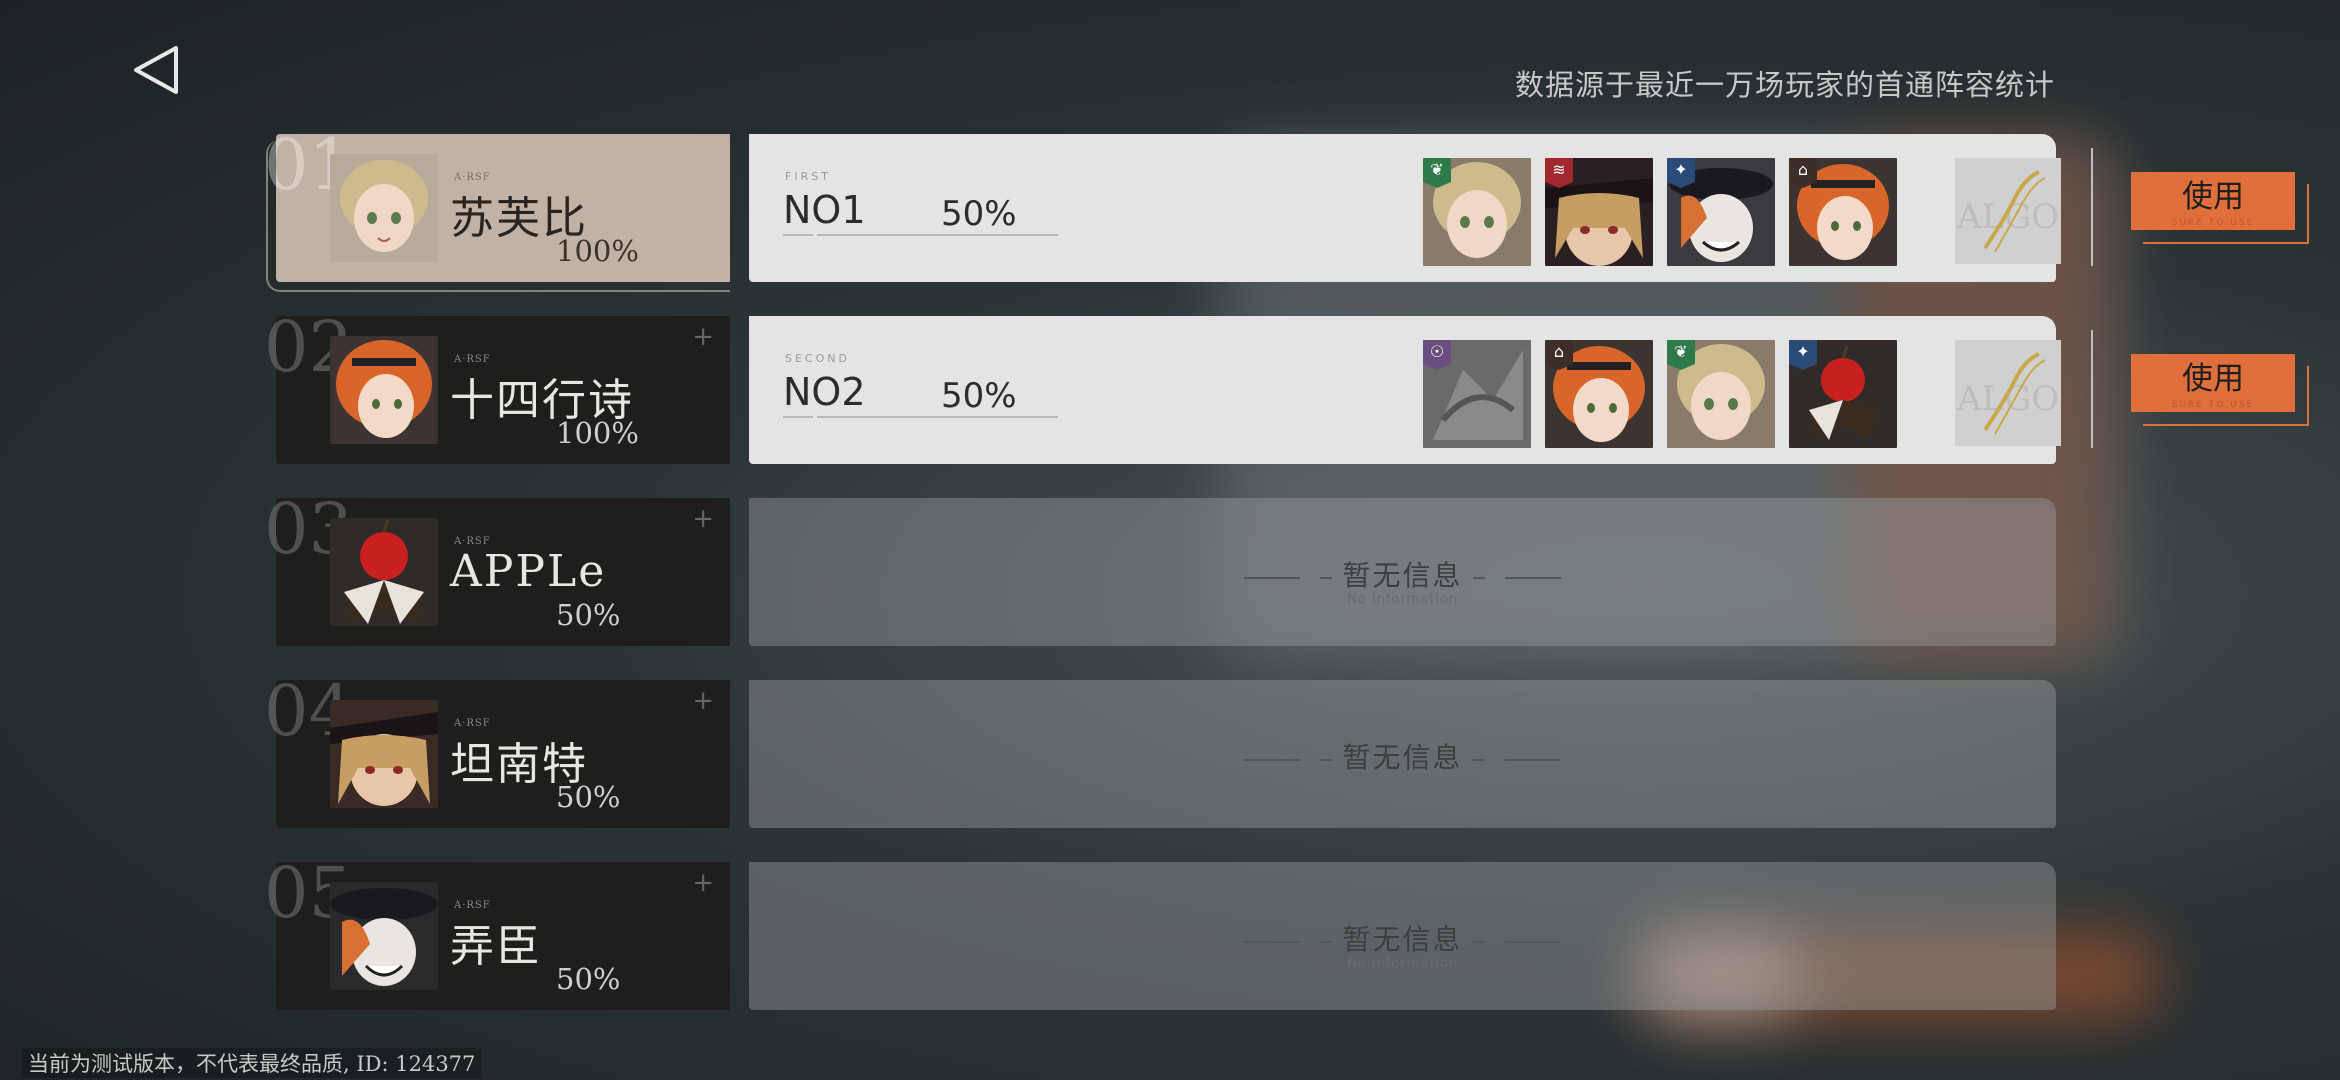 This screenshot has width=2340, height=1080. I want to click on team-row-5: 05 + A·RSF 弄臣 50% 暂无信息 No information, so click(1160, 934).